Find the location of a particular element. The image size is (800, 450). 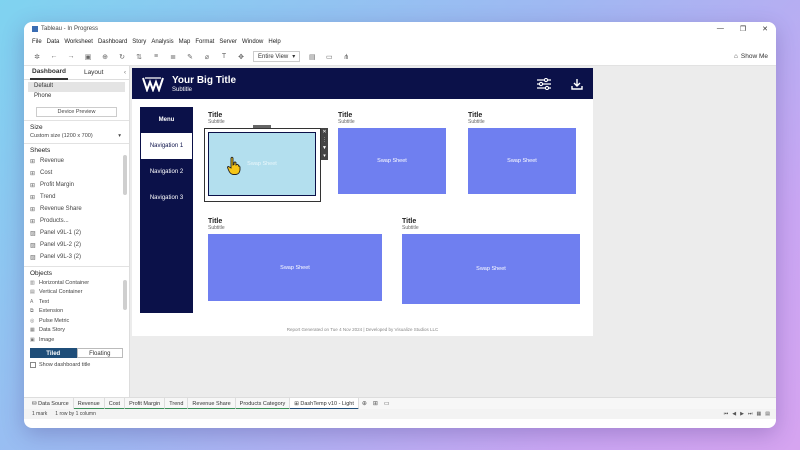

object-item: A Text is located at coordinates (76, 302).